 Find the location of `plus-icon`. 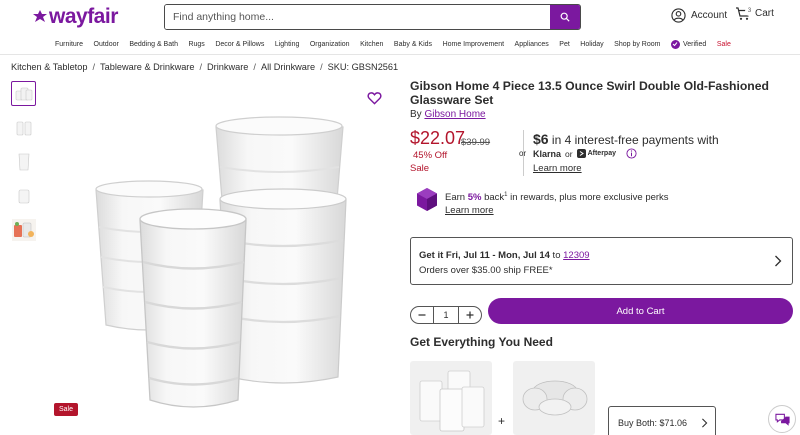

plus-icon is located at coordinates (470, 315).